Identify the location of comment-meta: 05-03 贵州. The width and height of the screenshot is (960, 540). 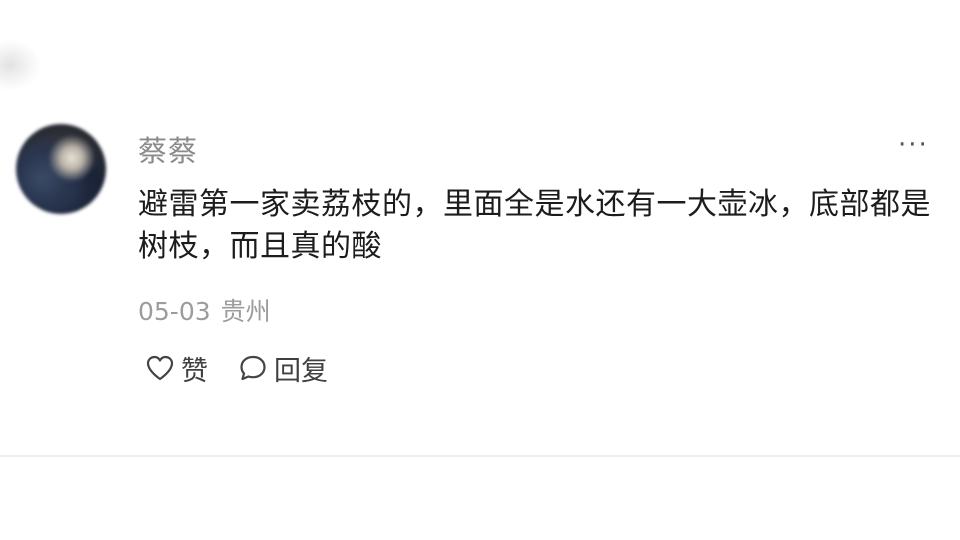
(204, 310).